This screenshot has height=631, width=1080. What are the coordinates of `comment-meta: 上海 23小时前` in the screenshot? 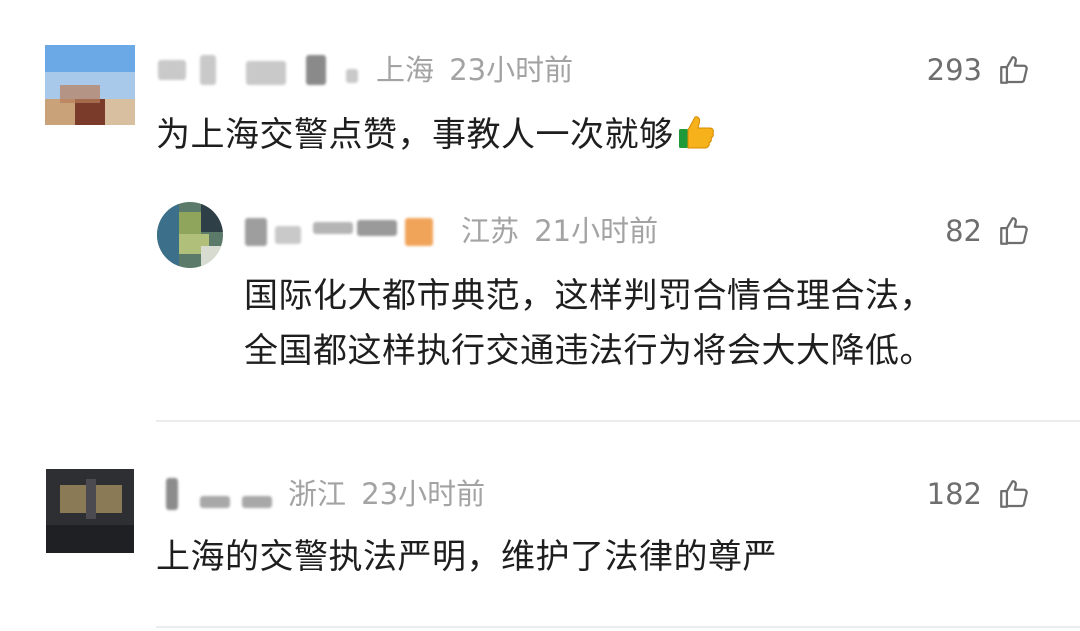 It's located at (474, 70).